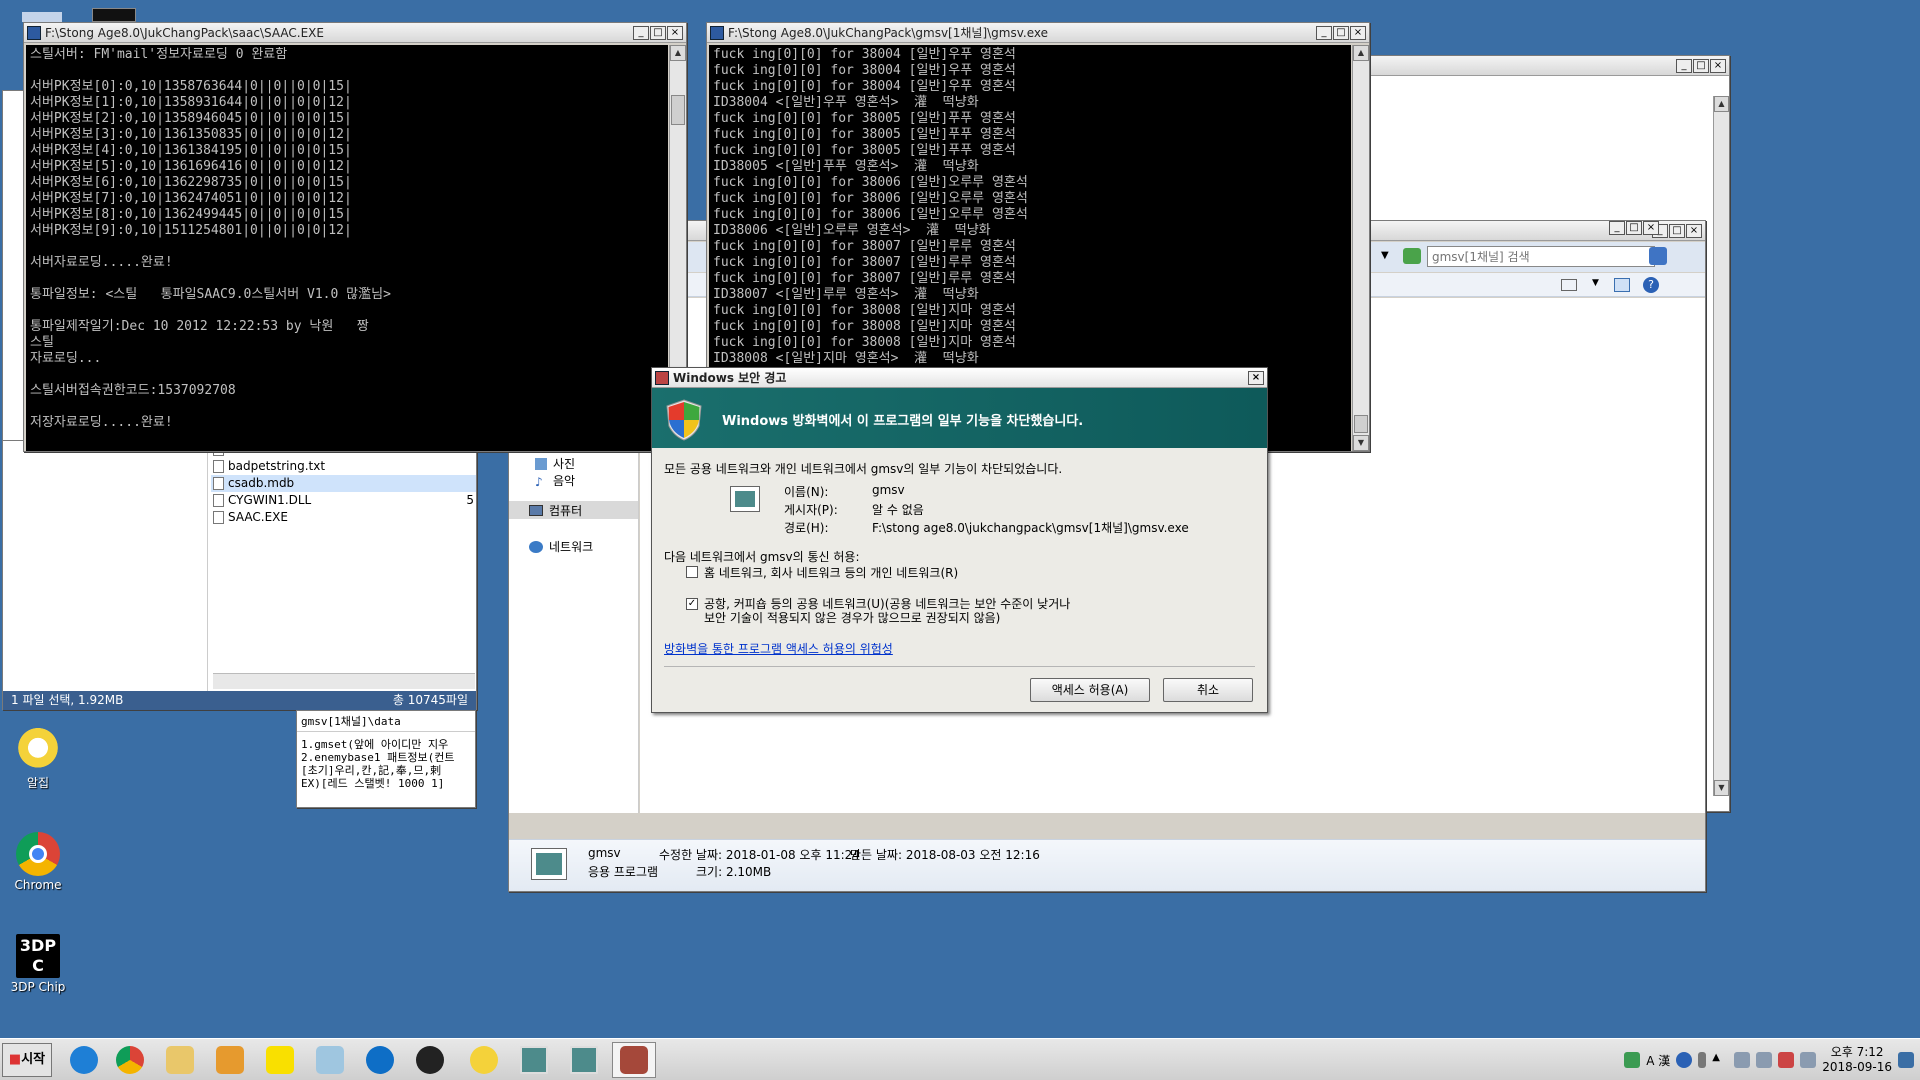  I want to click on firewall-risk-link: 방화벽을 통한 프로그램 액세스 허용의 위험성, so click(778, 648).